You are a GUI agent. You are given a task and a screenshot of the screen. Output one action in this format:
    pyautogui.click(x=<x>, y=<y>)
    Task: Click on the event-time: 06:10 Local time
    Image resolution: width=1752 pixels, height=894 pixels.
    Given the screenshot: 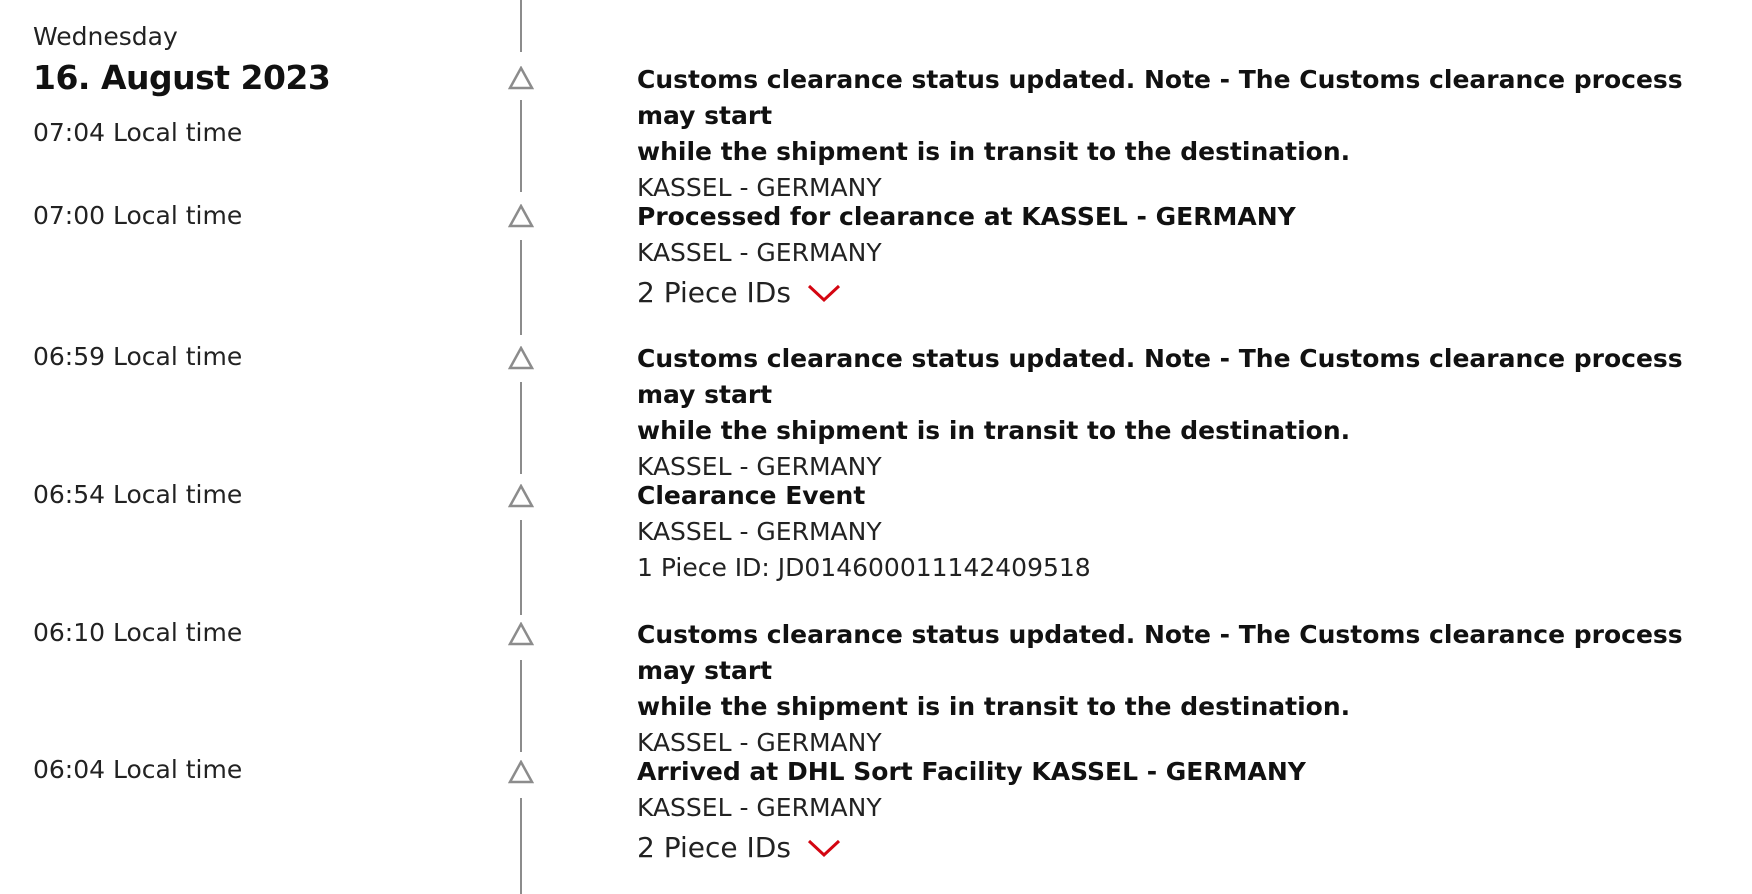 What is the action you would take?
    pyautogui.click(x=138, y=632)
    